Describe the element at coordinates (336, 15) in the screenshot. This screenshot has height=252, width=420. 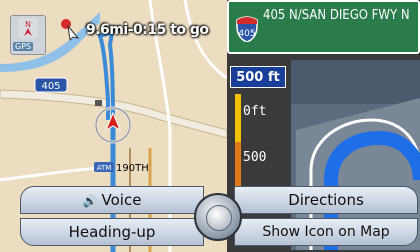
I see `sign-text: 405 N/SAN DIEGO FWY N` at that location.